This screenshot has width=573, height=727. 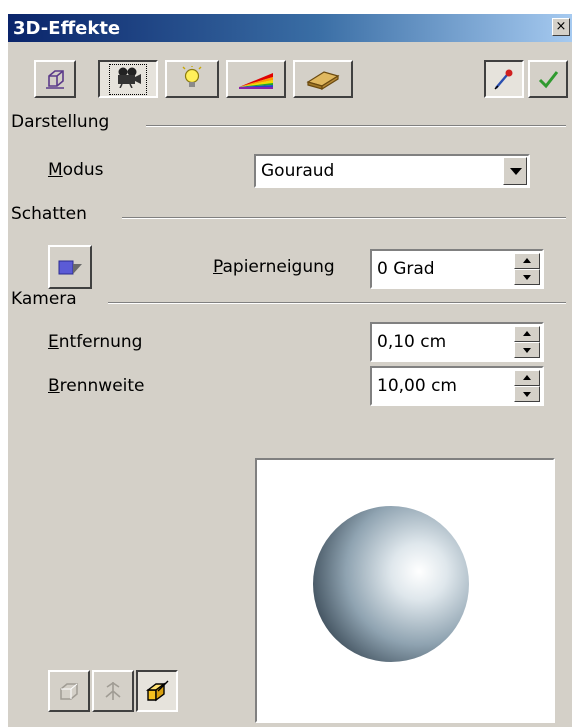 What do you see at coordinates (192, 76) in the screenshot?
I see `light-bulb-icon` at bounding box center [192, 76].